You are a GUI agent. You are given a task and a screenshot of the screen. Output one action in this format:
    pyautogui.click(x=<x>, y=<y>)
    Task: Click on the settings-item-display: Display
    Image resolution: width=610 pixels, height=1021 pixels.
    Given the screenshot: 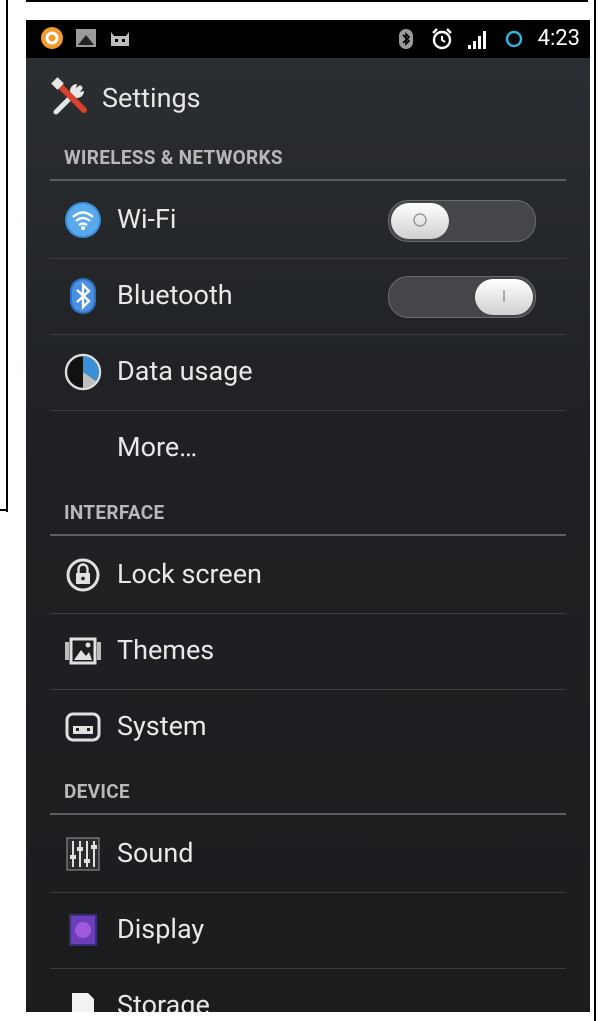 What is the action you would take?
    pyautogui.click(x=308, y=931)
    